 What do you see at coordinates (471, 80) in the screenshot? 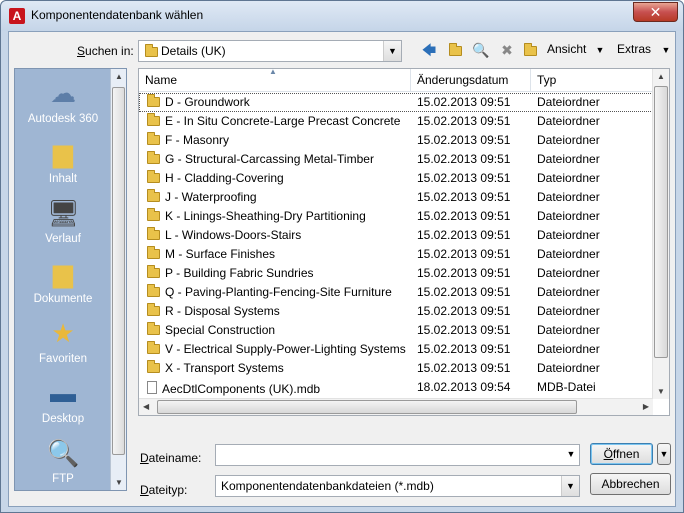
I see `column-header-date: Änderungsdatum` at bounding box center [471, 80].